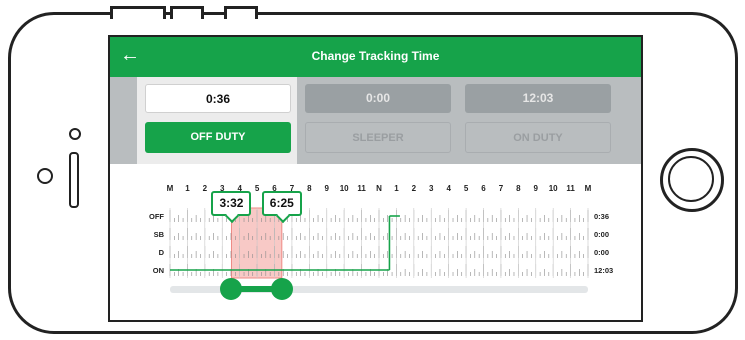 The image size is (745, 340). Describe the element at coordinates (218, 98) in the screenshot. I see `off-duty-time: 0:36` at that location.